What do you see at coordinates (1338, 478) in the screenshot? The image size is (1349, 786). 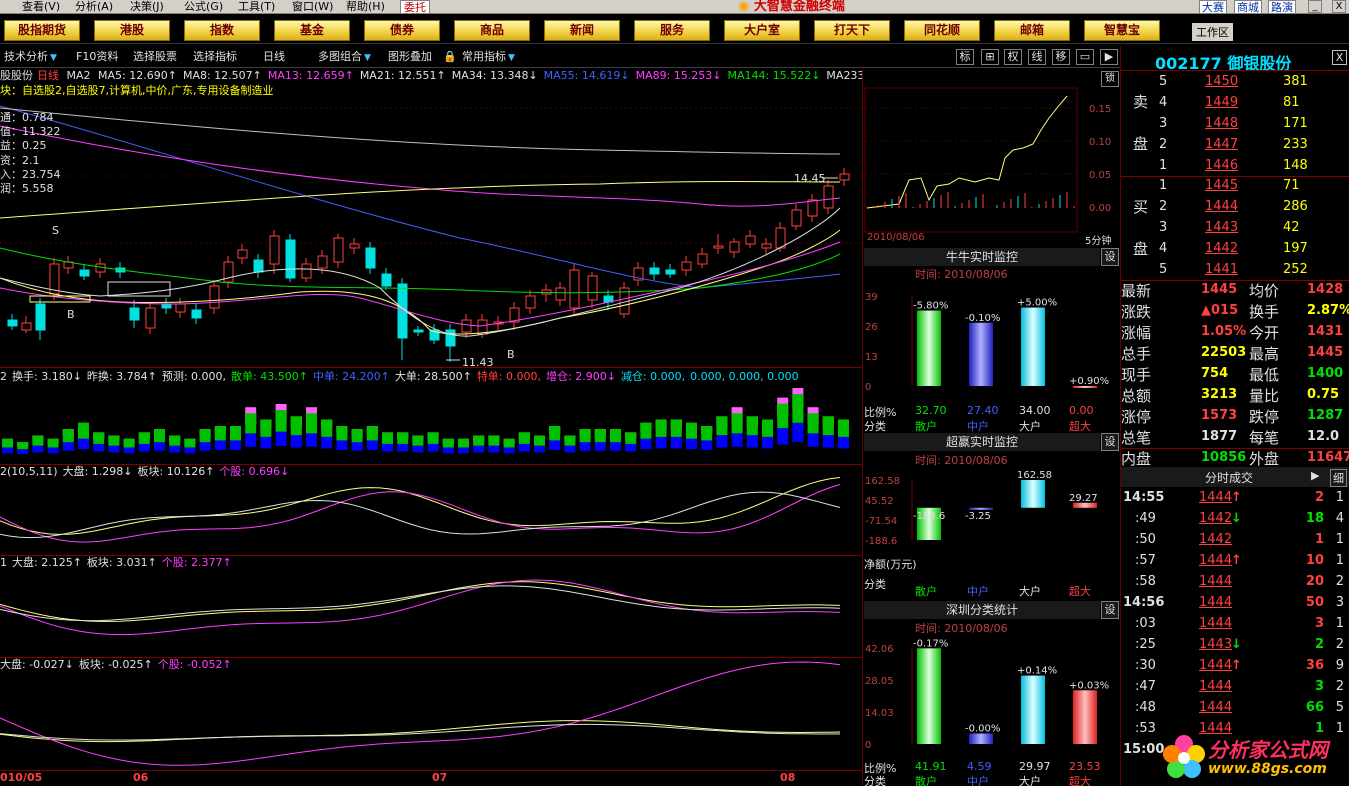 I see `ticks-detail-button: 细` at bounding box center [1338, 478].